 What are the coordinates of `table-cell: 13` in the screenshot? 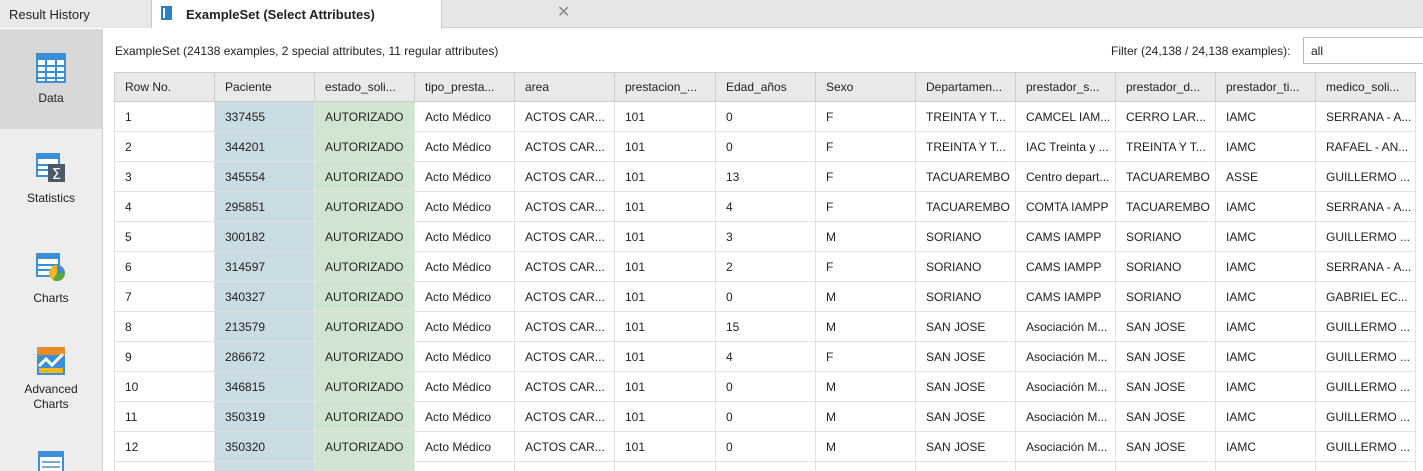 It's located at (765, 176).